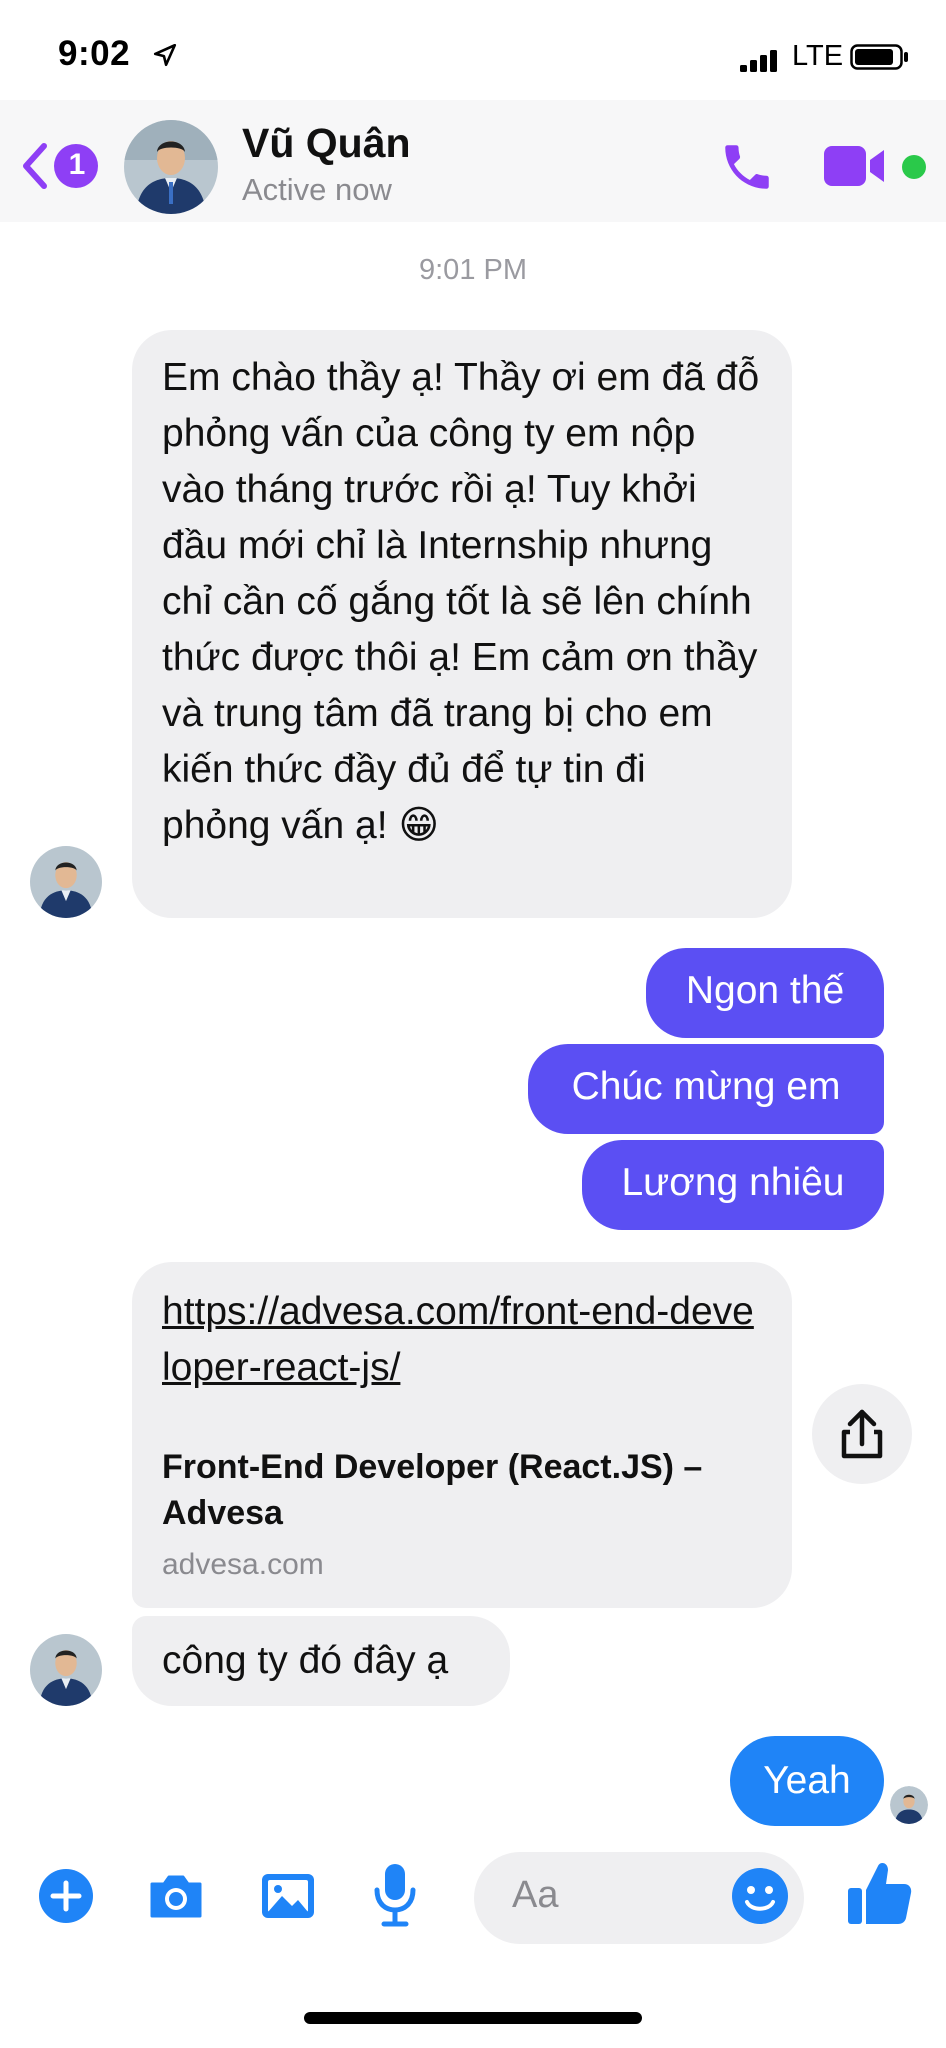 Image resolution: width=946 pixels, height=2048 pixels. I want to click on outgoing-message: Ngon thế, so click(765, 993).